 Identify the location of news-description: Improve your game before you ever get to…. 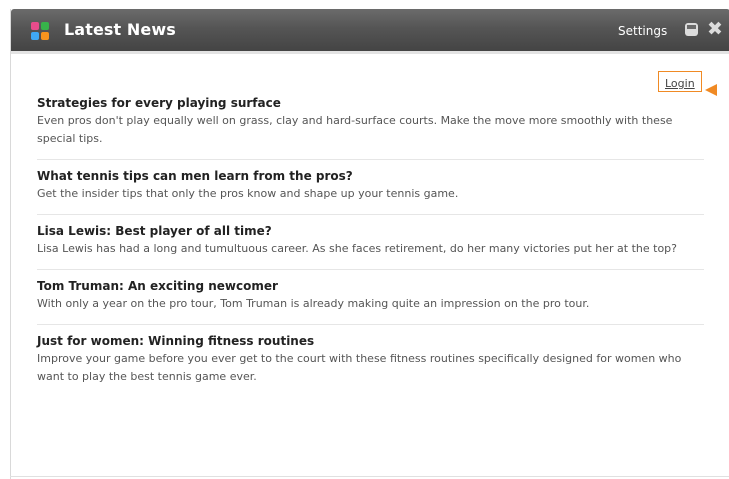
(359, 367).